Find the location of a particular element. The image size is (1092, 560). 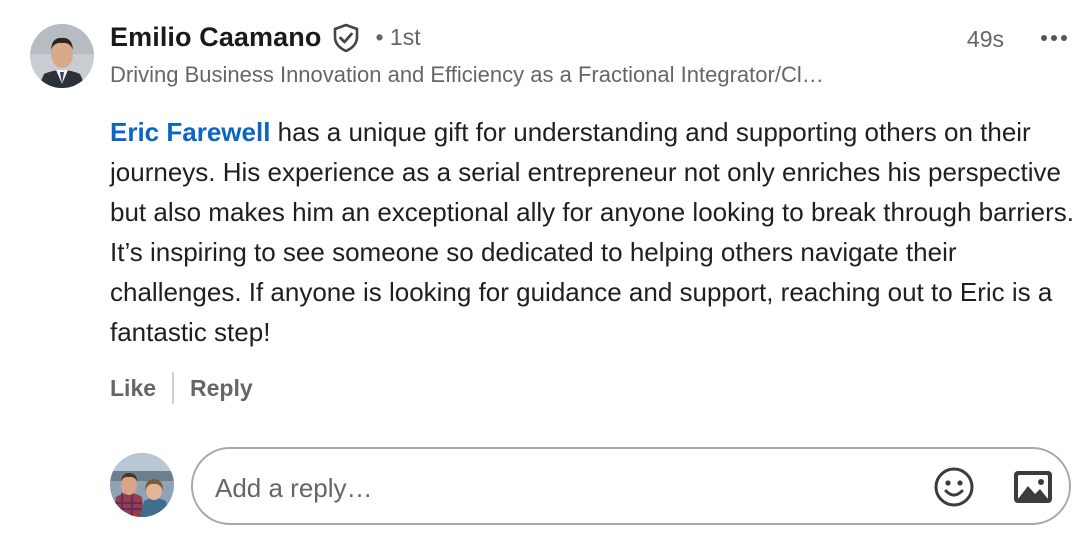

author-avatar is located at coordinates (62, 56).